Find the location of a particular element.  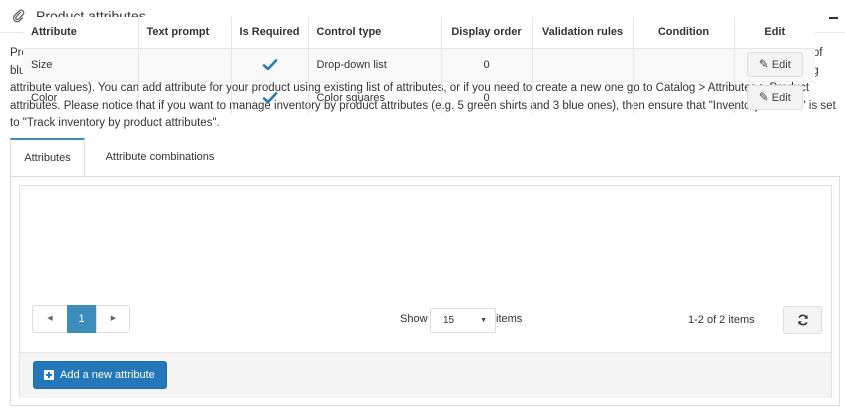

column-header-is-required: Is Required is located at coordinates (270, 33).